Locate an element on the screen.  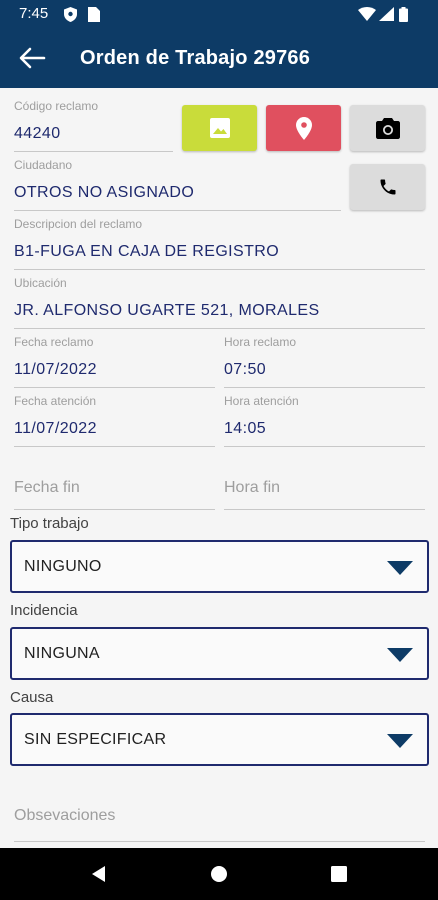
nav-recents-icon is located at coordinates (339, 874).